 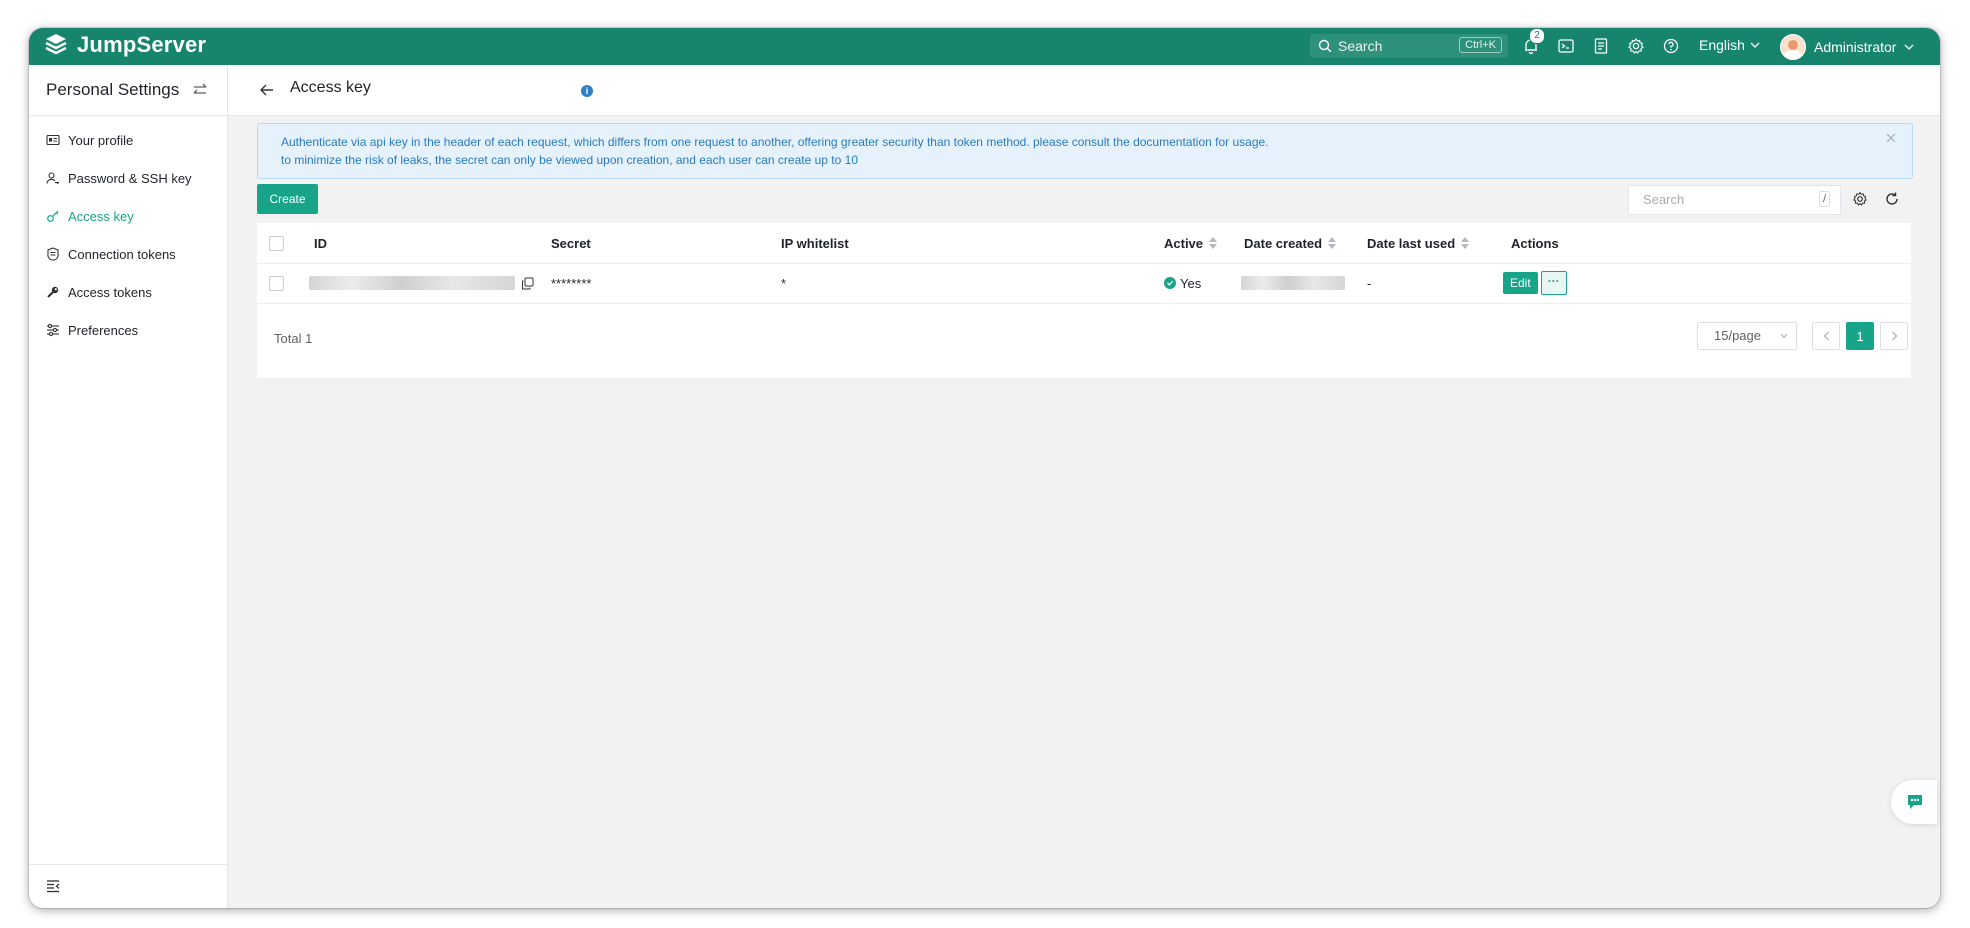 I want to click on sidebar-item-label: Access key, so click(x=101, y=216).